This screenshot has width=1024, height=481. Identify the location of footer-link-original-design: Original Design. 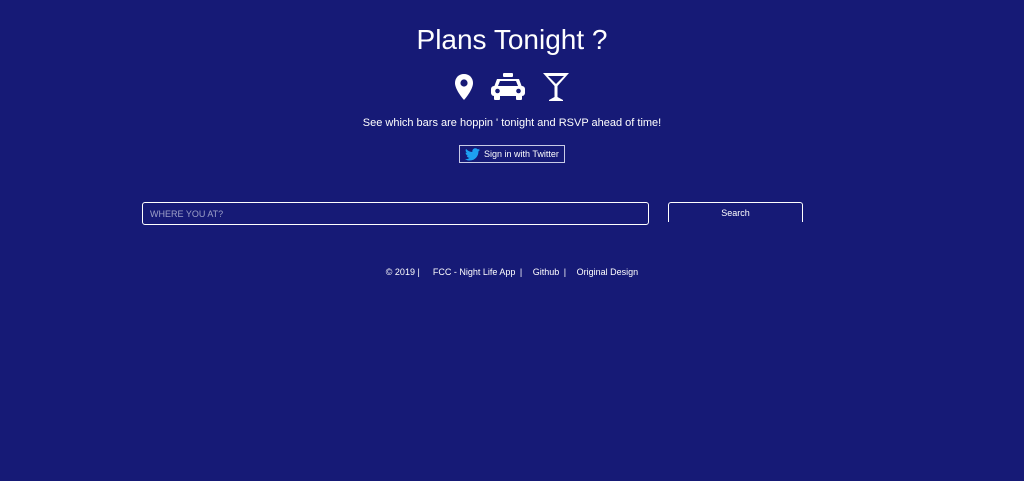
(608, 272).